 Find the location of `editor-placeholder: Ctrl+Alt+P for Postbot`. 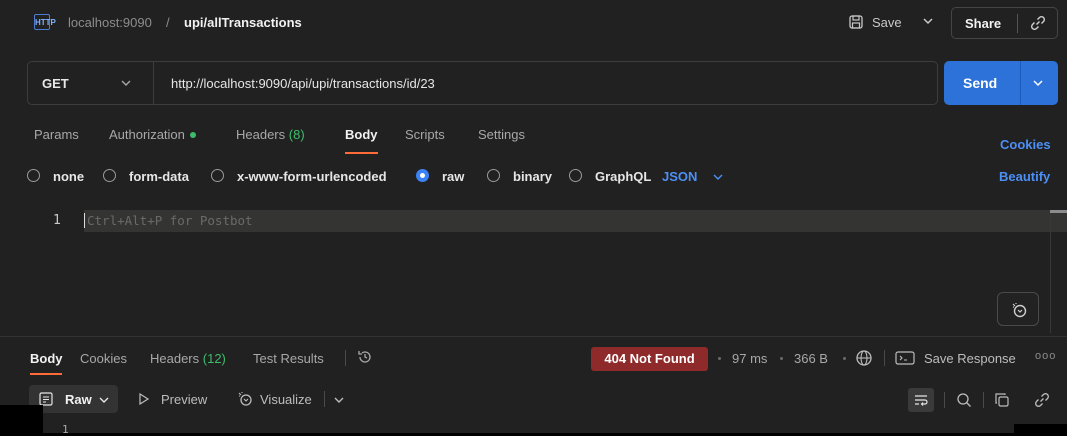

editor-placeholder: Ctrl+Alt+P for Postbot is located at coordinates (170, 220).